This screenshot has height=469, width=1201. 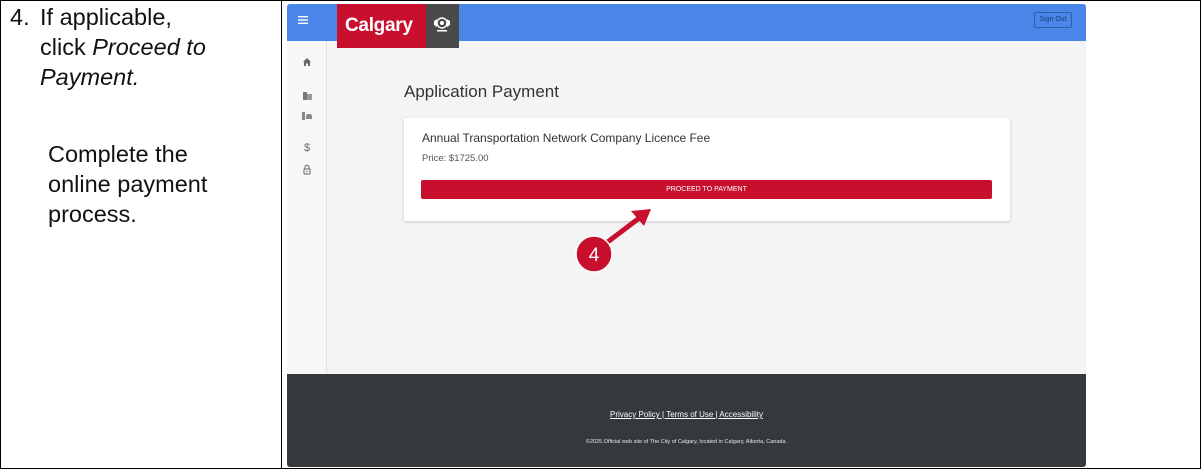 I want to click on step-line-6: process., so click(x=92, y=214).